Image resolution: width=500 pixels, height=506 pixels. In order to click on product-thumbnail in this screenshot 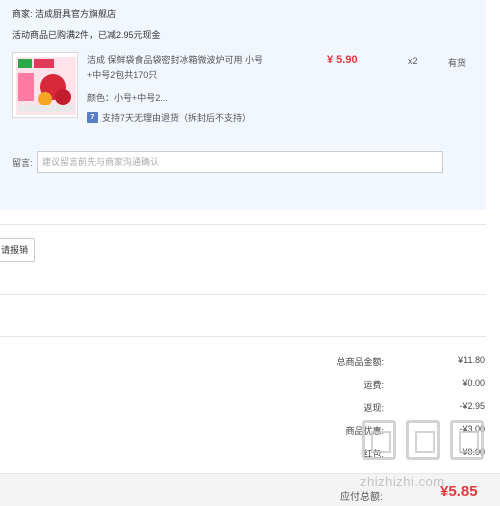, I will do `click(45, 85)`.